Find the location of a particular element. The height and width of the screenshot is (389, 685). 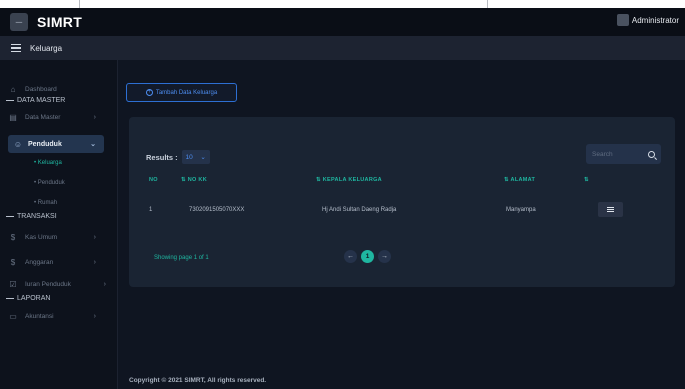

sidebar-section-laporan: LAPORAN is located at coordinates (28, 298).